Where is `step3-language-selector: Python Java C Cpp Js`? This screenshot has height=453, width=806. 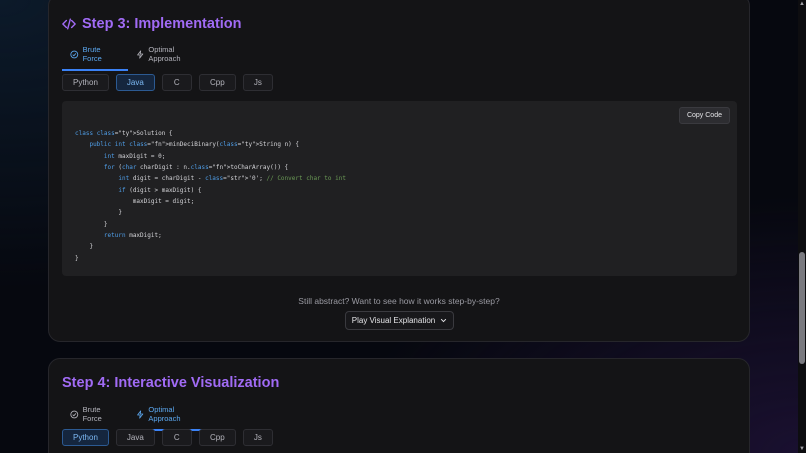
step3-language-selector: Python Java C Cpp Js is located at coordinates (167, 82).